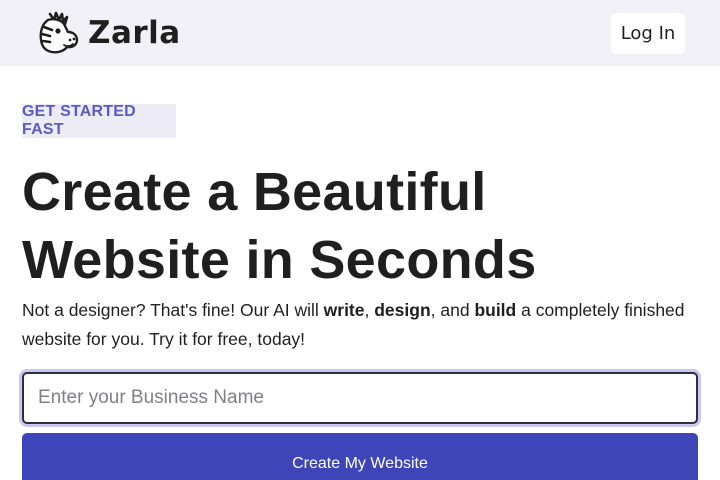  Describe the element at coordinates (59, 32) in the screenshot. I see `zebra-head-icon` at that location.